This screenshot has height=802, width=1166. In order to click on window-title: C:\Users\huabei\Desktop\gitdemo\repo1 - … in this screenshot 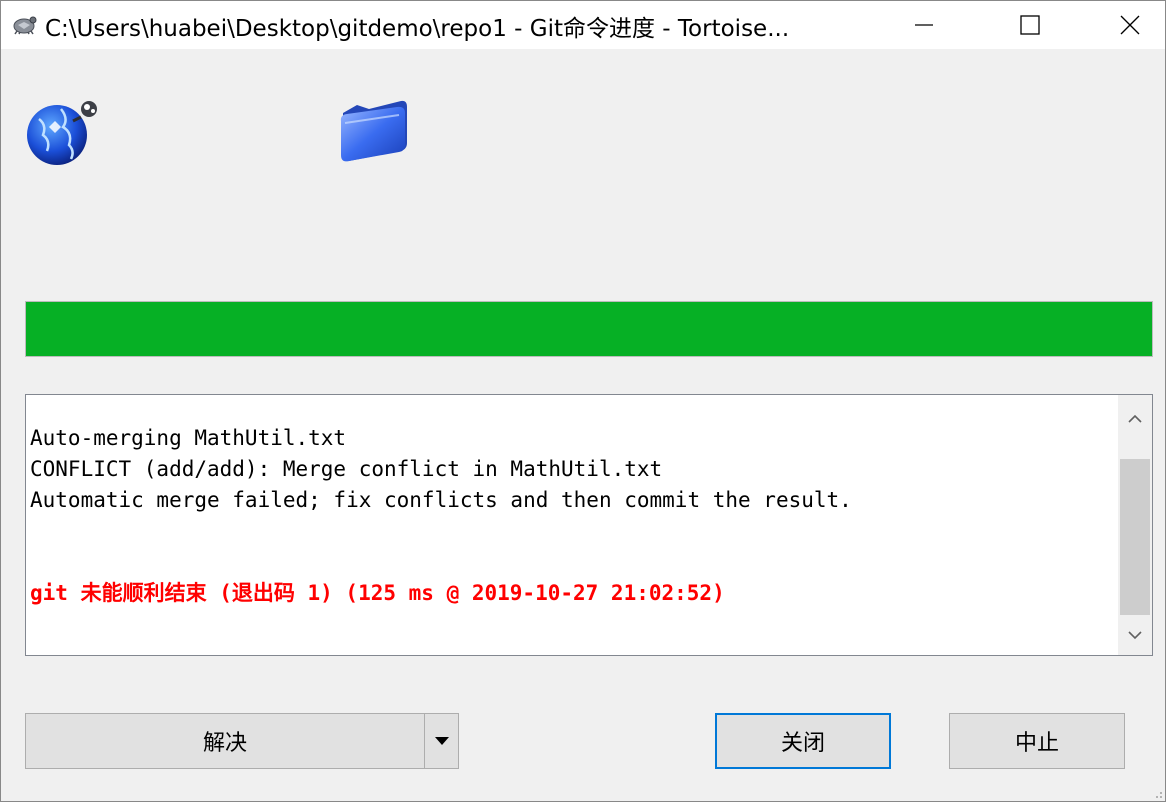, I will do `click(417, 29)`.